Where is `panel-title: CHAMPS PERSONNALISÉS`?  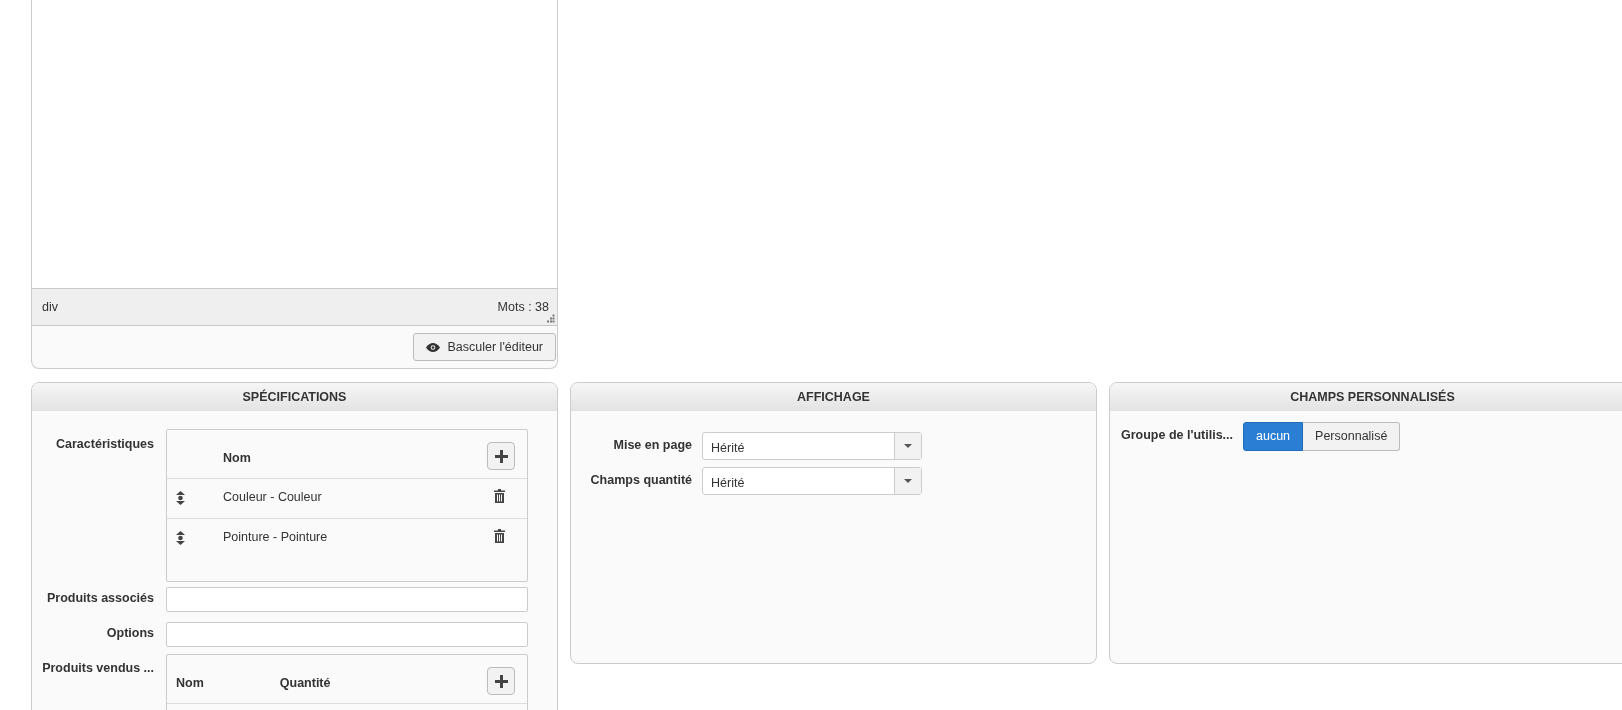
panel-title: CHAMPS PERSONNALISÉS is located at coordinates (1366, 397).